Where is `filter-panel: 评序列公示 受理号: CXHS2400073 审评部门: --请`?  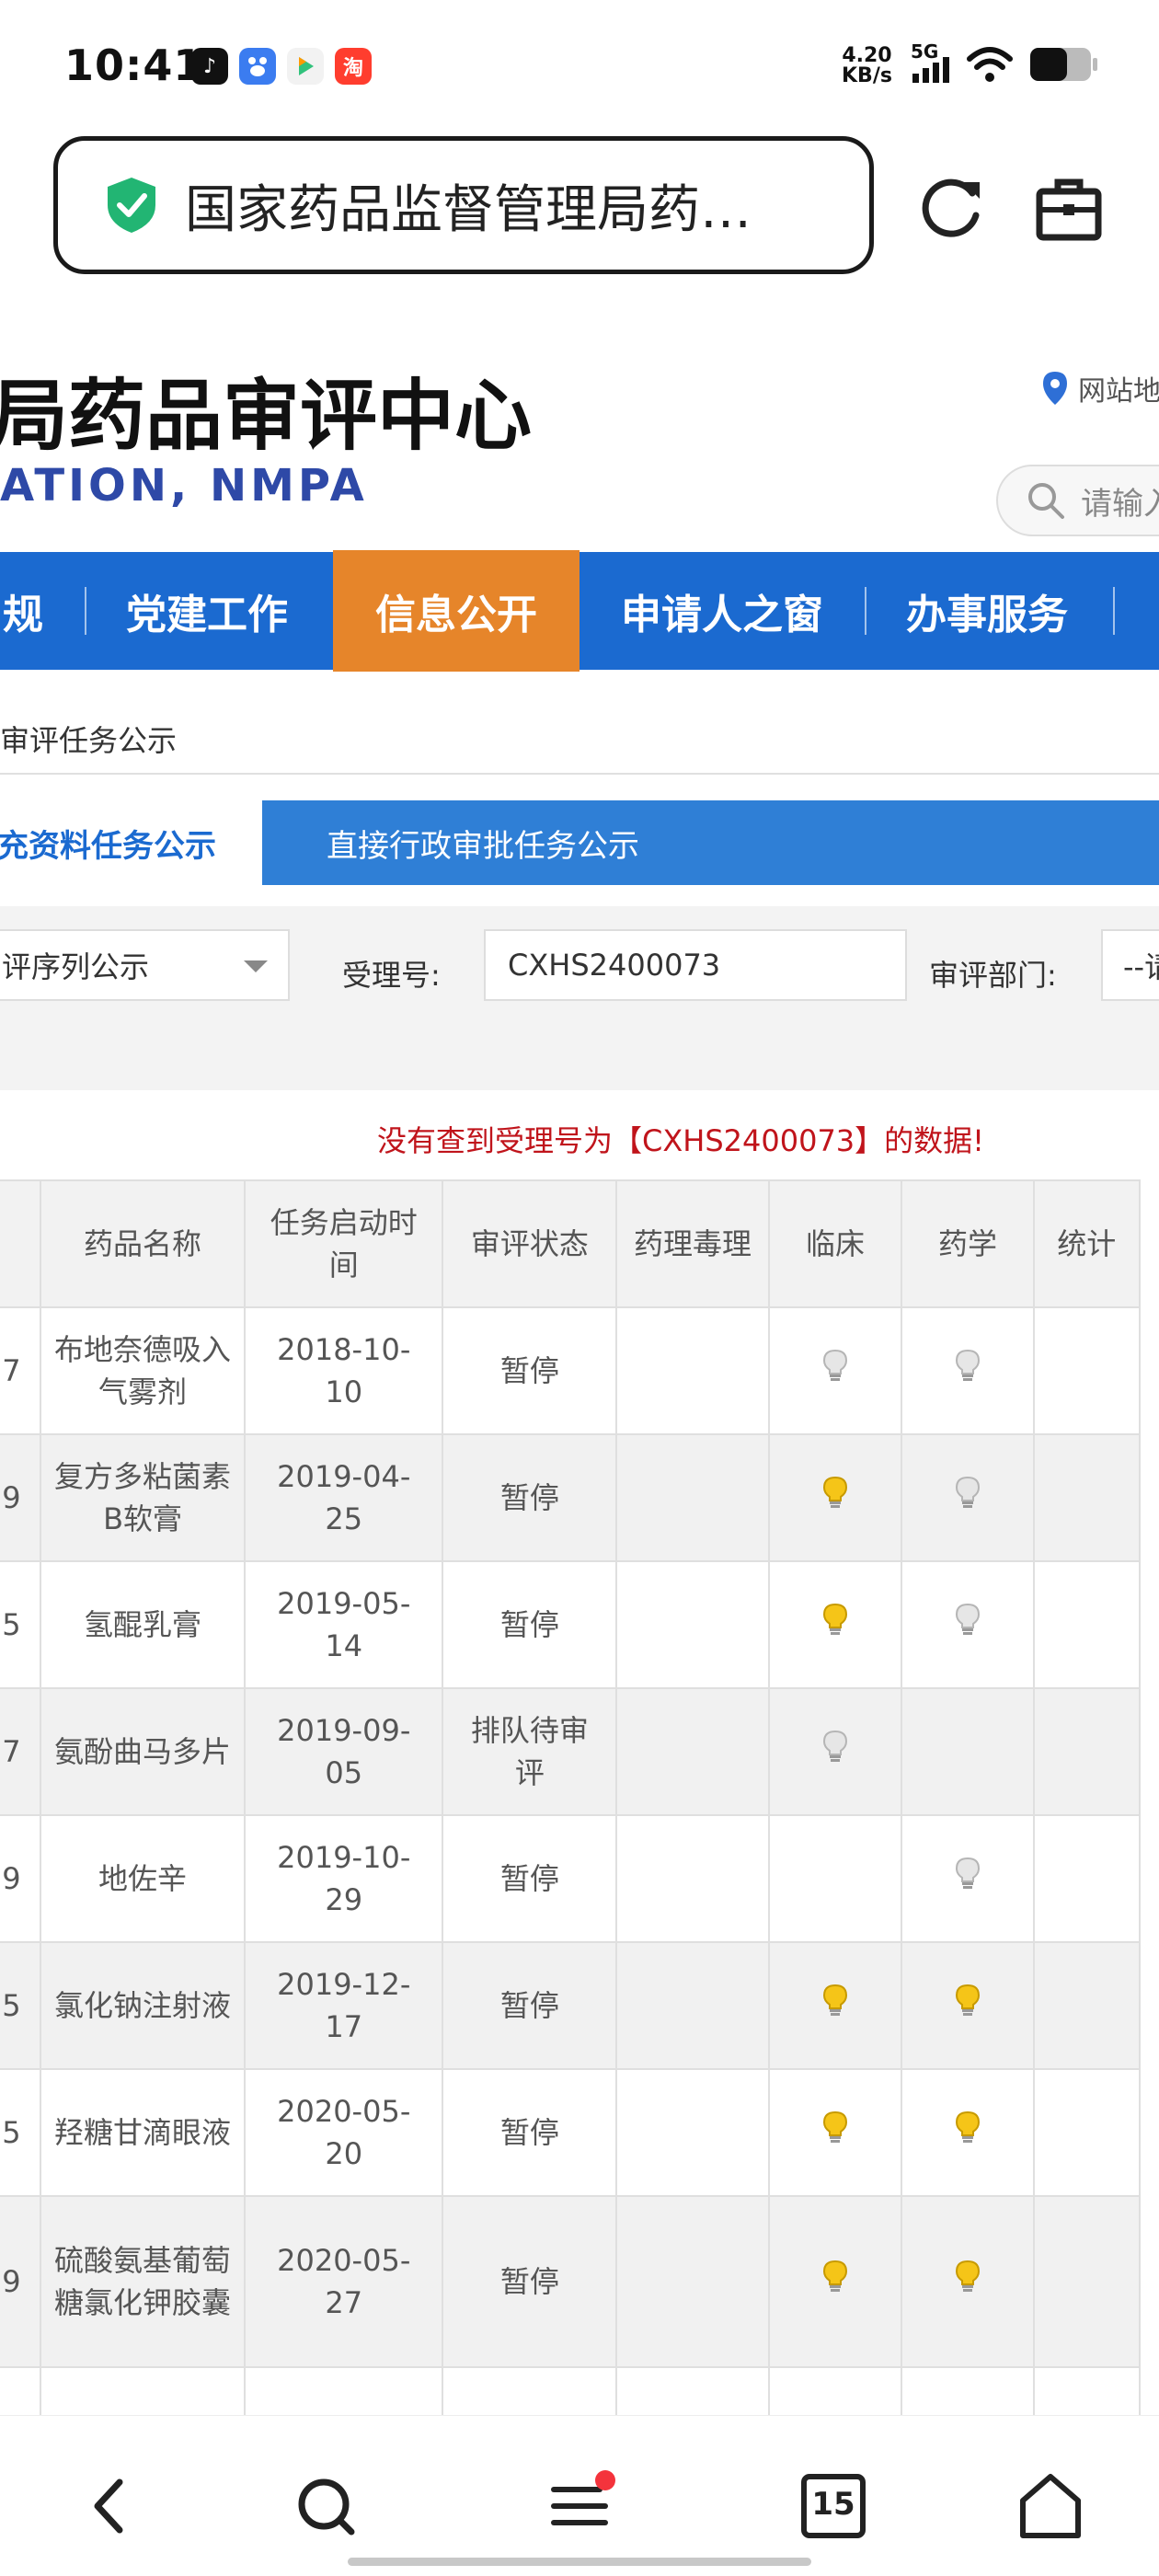 filter-panel: 评序列公示 受理号: CXHS2400073 审评部门: --请 is located at coordinates (579, 998).